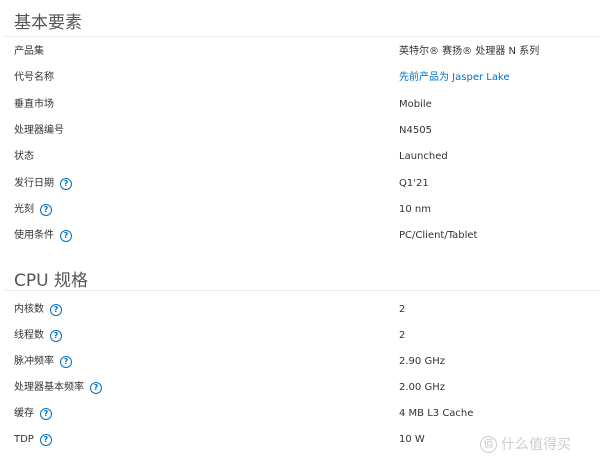 The height and width of the screenshot is (469, 600). What do you see at coordinates (300, 414) in the screenshot?
I see `spec-row: 缓存? 4 MB L3 Cache` at bounding box center [300, 414].